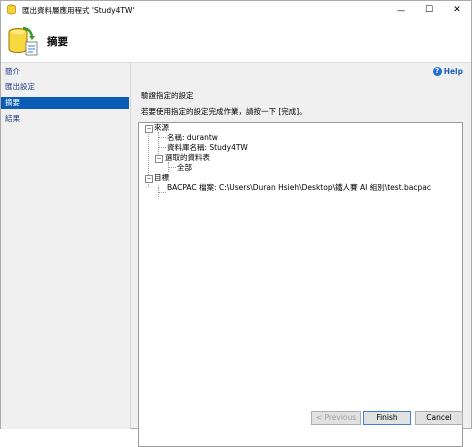  Describe the element at coordinates (57, 42) in the screenshot. I see `page-title: 摘要` at that location.